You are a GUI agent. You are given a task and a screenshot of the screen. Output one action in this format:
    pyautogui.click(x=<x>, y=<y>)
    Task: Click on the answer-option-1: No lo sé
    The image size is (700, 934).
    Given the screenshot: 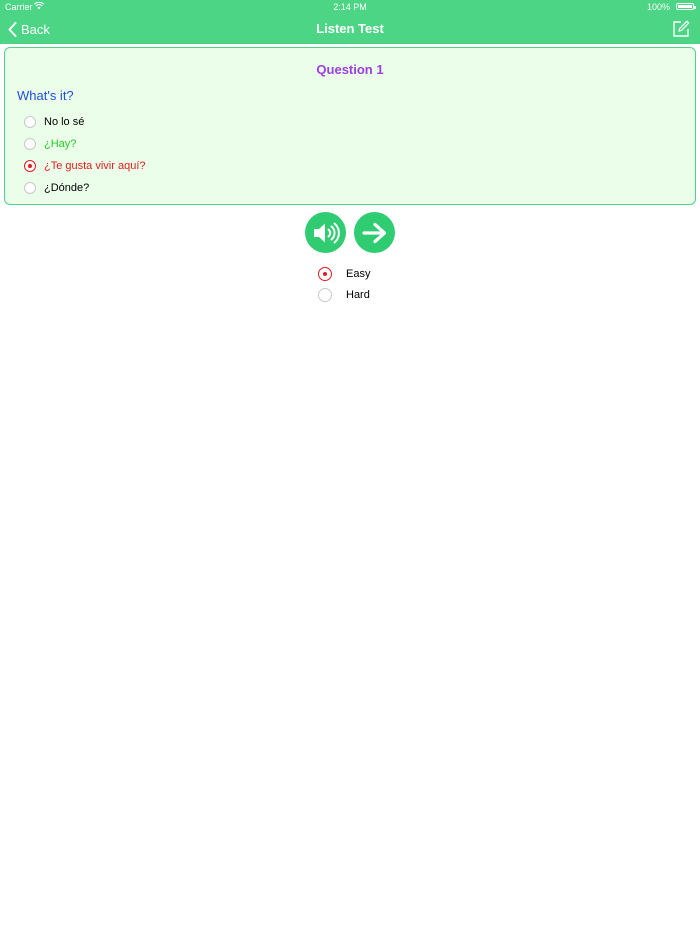 What is the action you would take?
    pyautogui.click(x=85, y=122)
    